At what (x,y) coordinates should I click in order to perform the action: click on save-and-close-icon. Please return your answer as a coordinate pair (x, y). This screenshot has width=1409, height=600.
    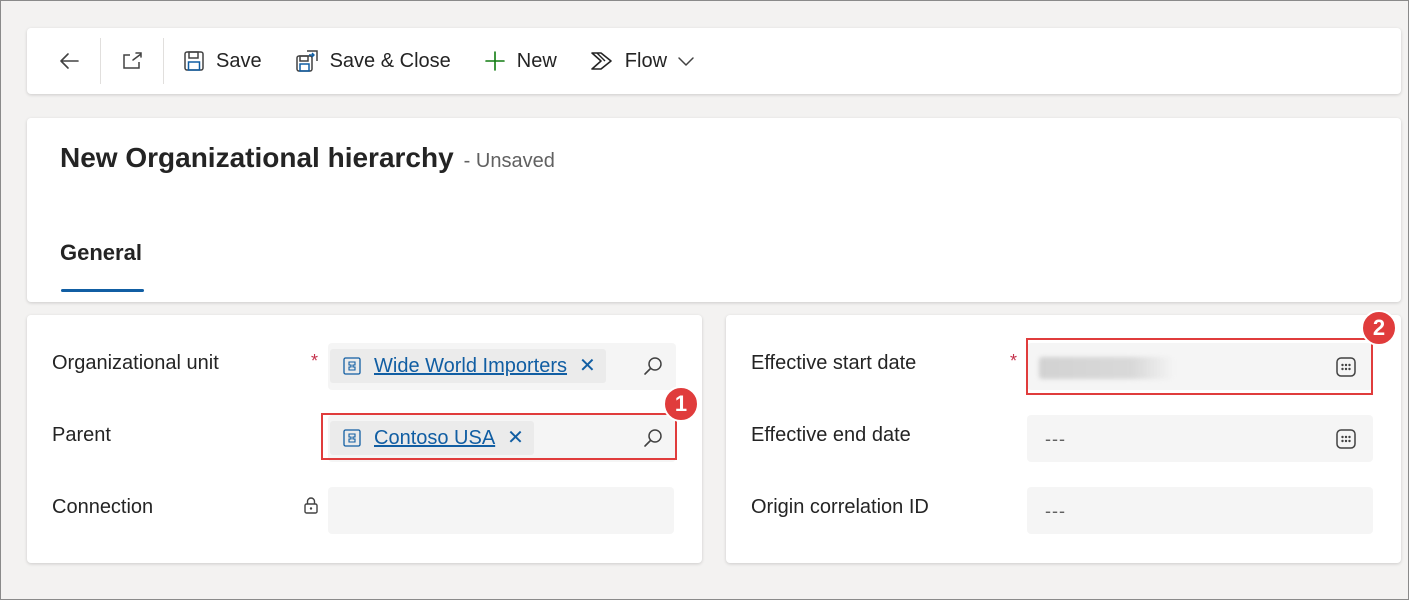
    Looking at the image, I should click on (306, 61).